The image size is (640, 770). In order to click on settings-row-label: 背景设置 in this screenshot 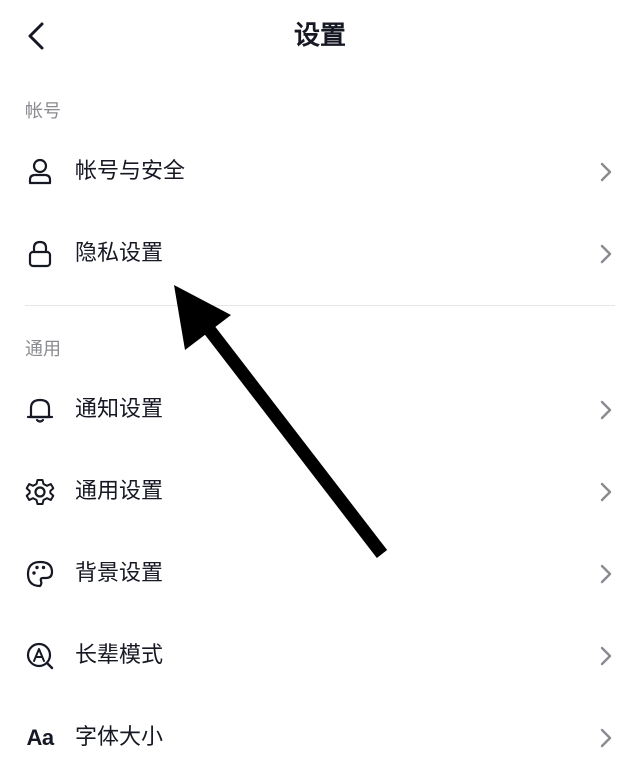, I will do `click(119, 573)`.